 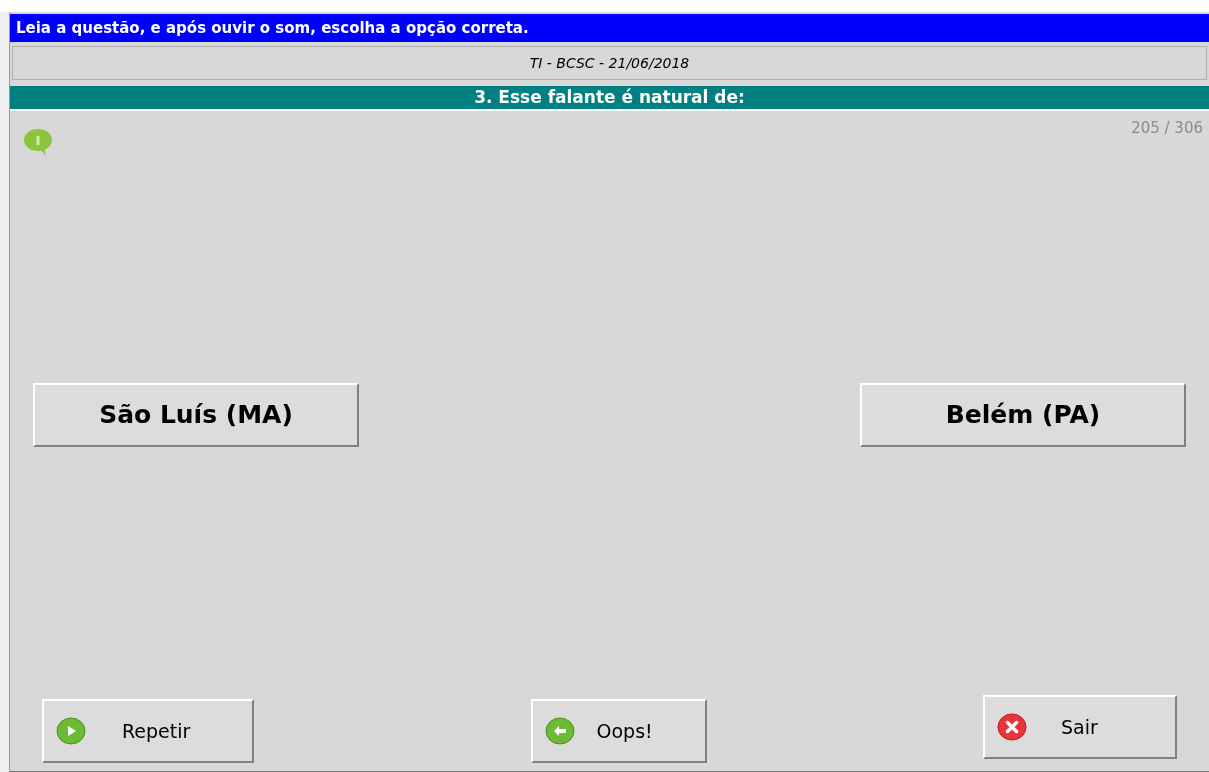 What do you see at coordinates (71, 731) in the screenshot?
I see `play-icon` at bounding box center [71, 731].